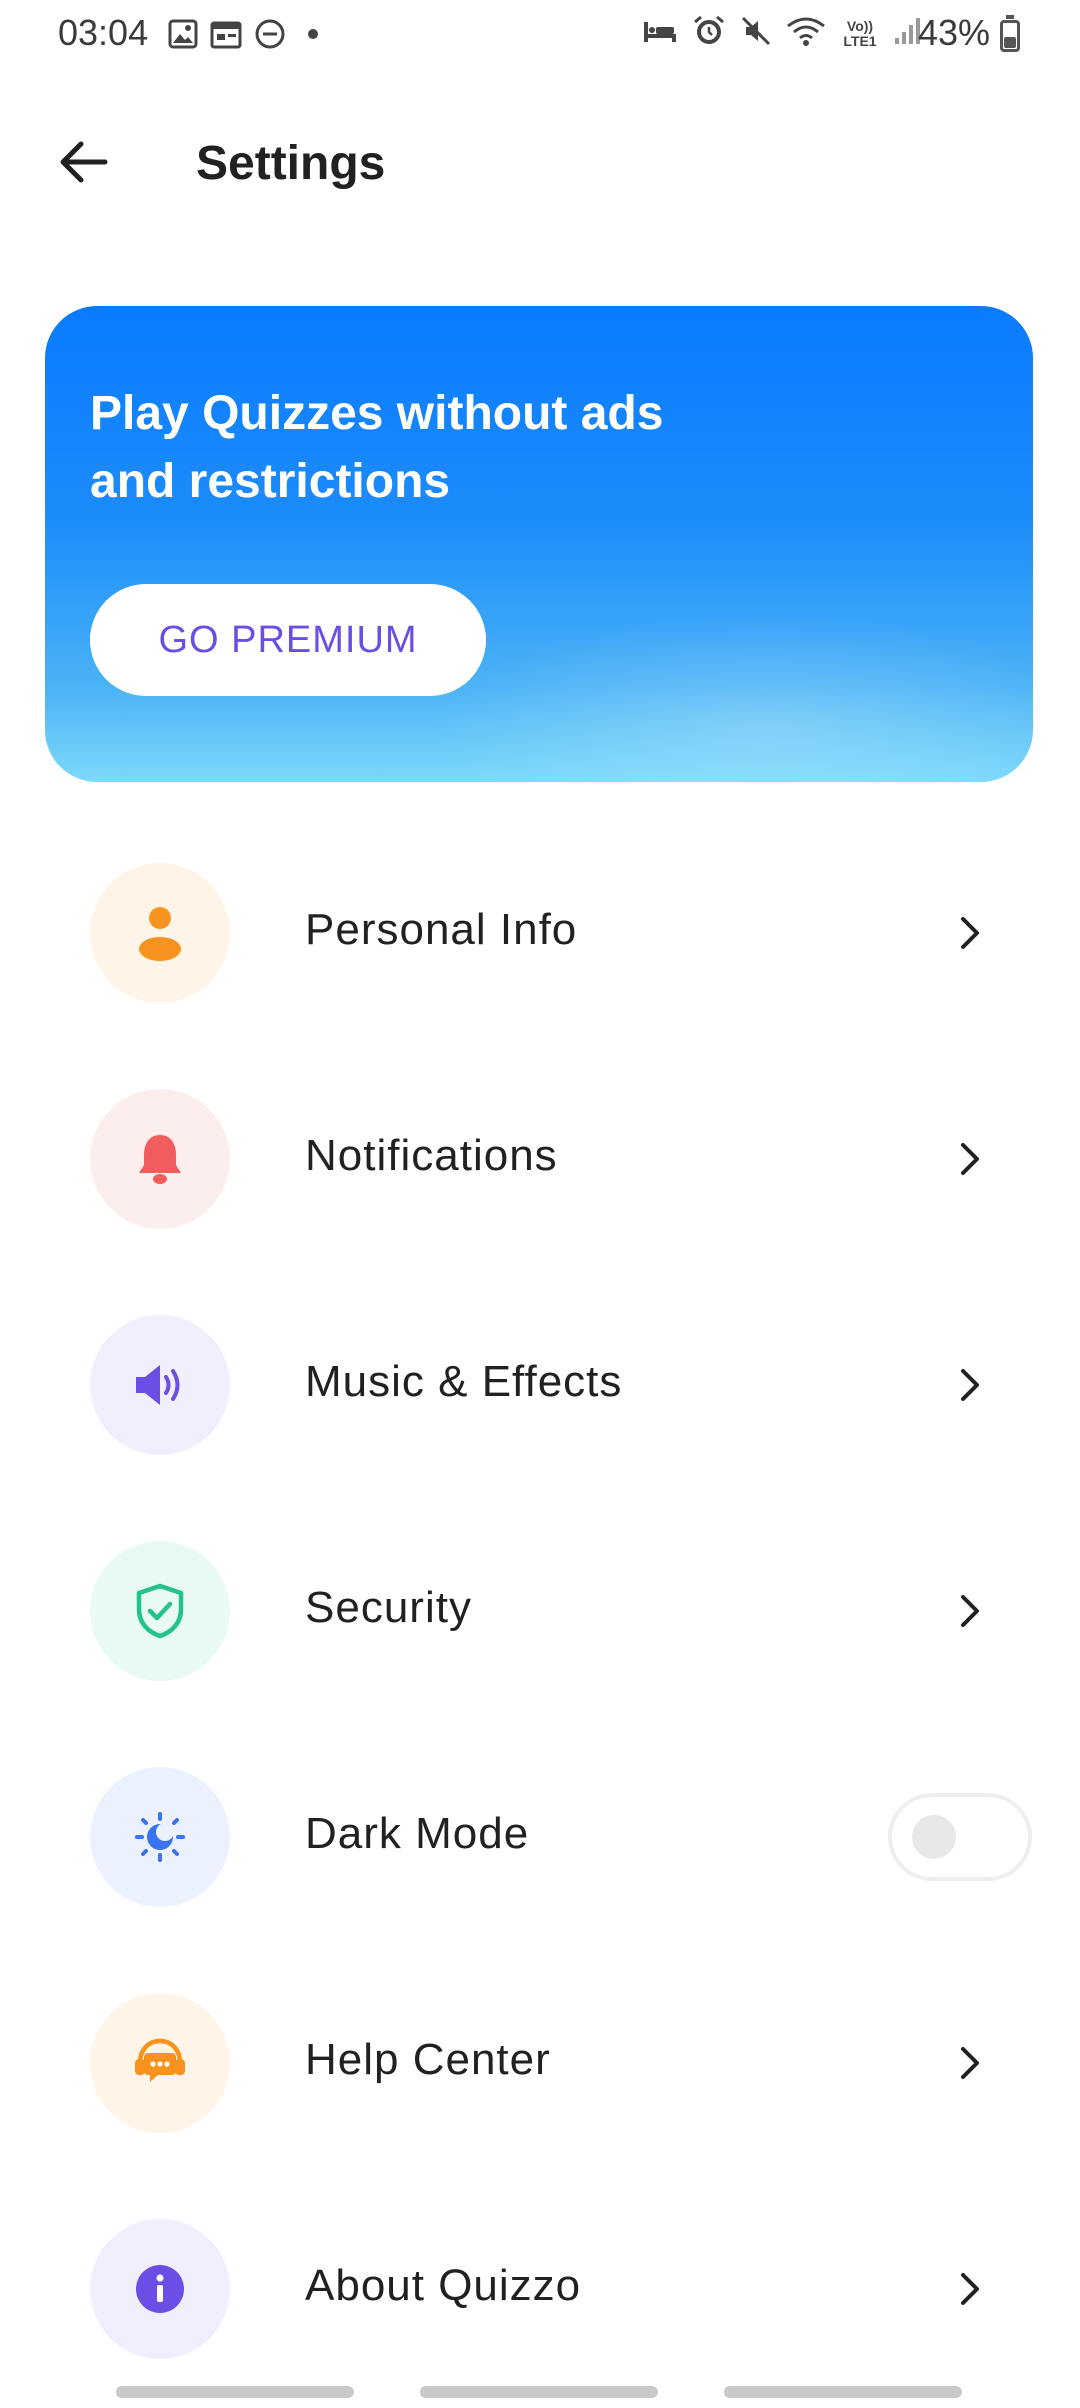 This screenshot has height=2408, width=1080. I want to click on nav-recents-handle, so click(235, 2392).